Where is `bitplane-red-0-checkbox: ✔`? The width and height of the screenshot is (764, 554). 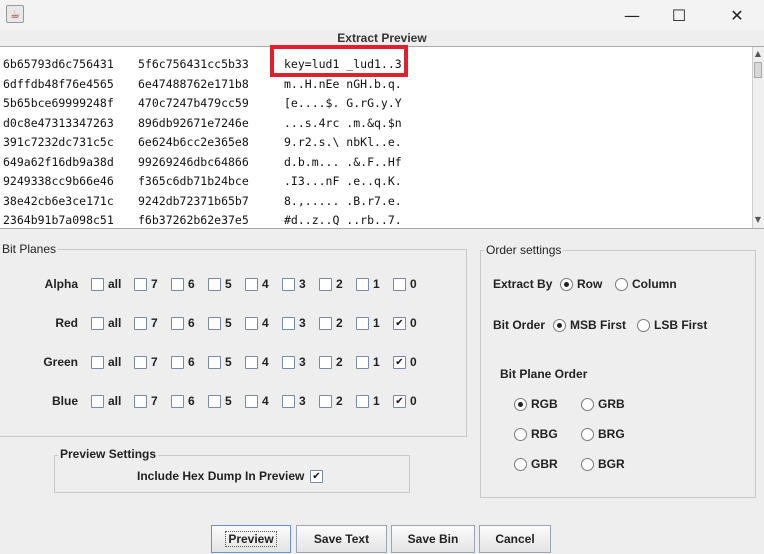
bitplane-red-0-checkbox: ✔ is located at coordinates (399, 323).